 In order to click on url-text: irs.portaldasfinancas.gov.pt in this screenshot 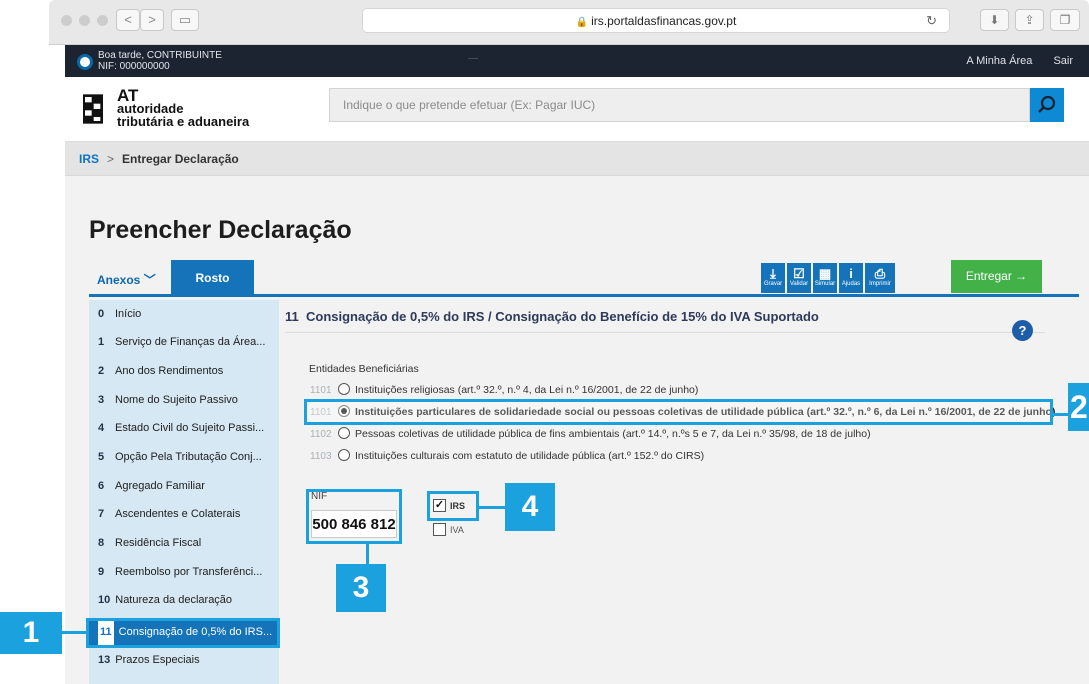, I will do `click(664, 21)`.